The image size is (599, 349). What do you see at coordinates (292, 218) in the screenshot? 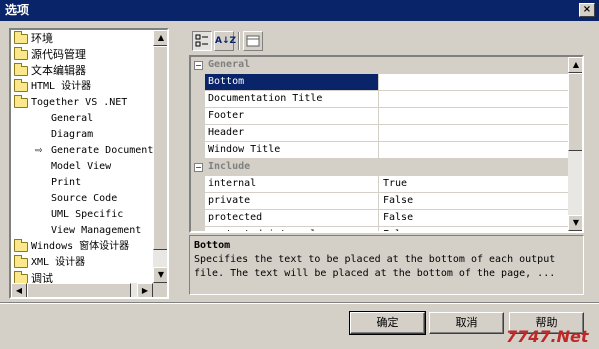
I see `property-name: protected` at bounding box center [292, 218].